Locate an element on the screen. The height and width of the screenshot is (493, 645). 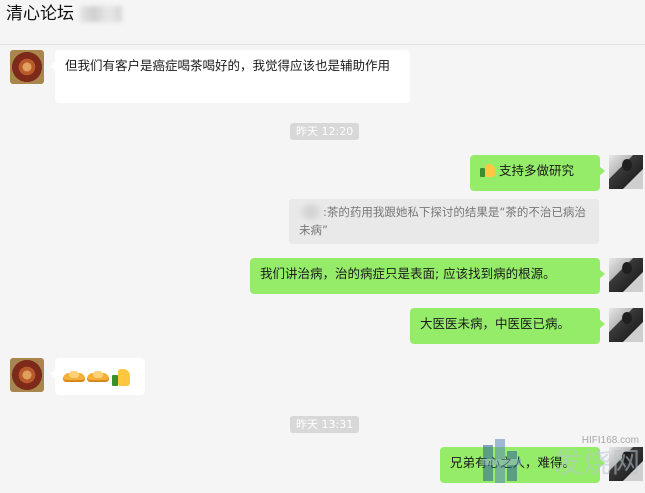
message-text: 但我们有客户是癌症喝茶喝好的，我觉得应该也是辅助作用 is located at coordinates (228, 65).